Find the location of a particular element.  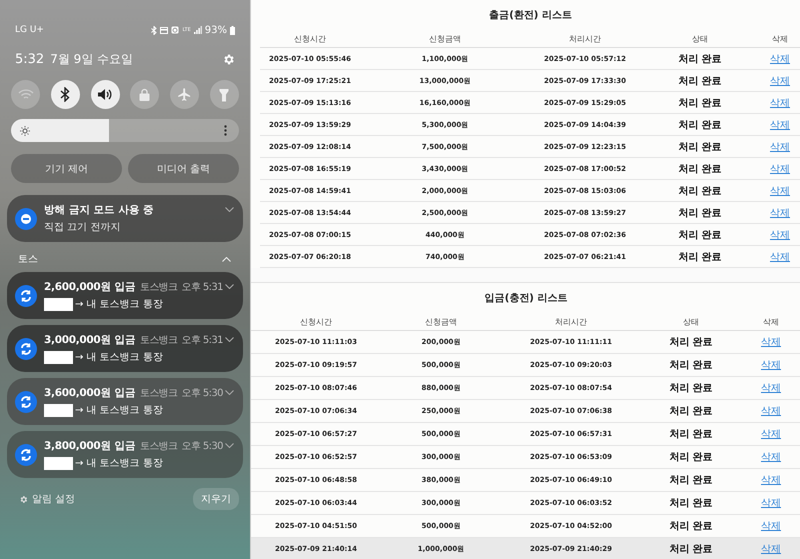

wifi-toggle is located at coordinates (25, 94).